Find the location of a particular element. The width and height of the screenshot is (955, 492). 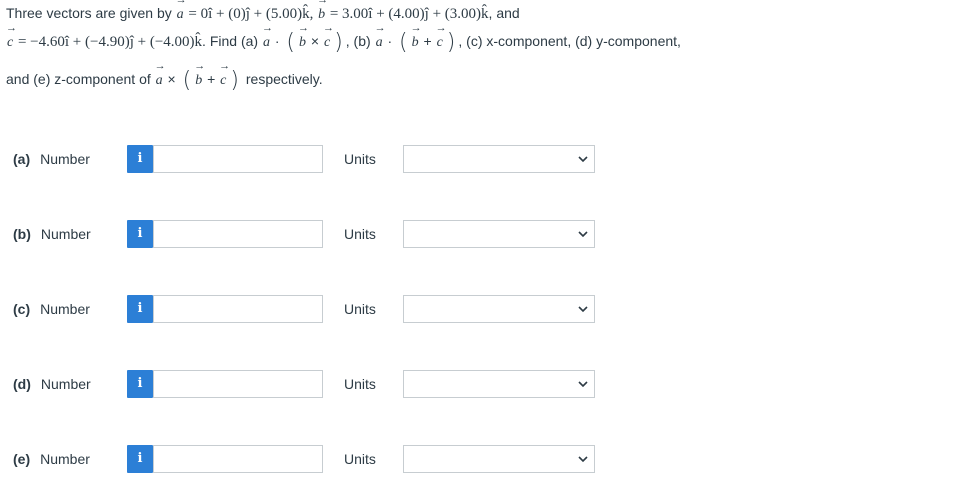

answer-label: (d) Number is located at coordinates (52, 384).